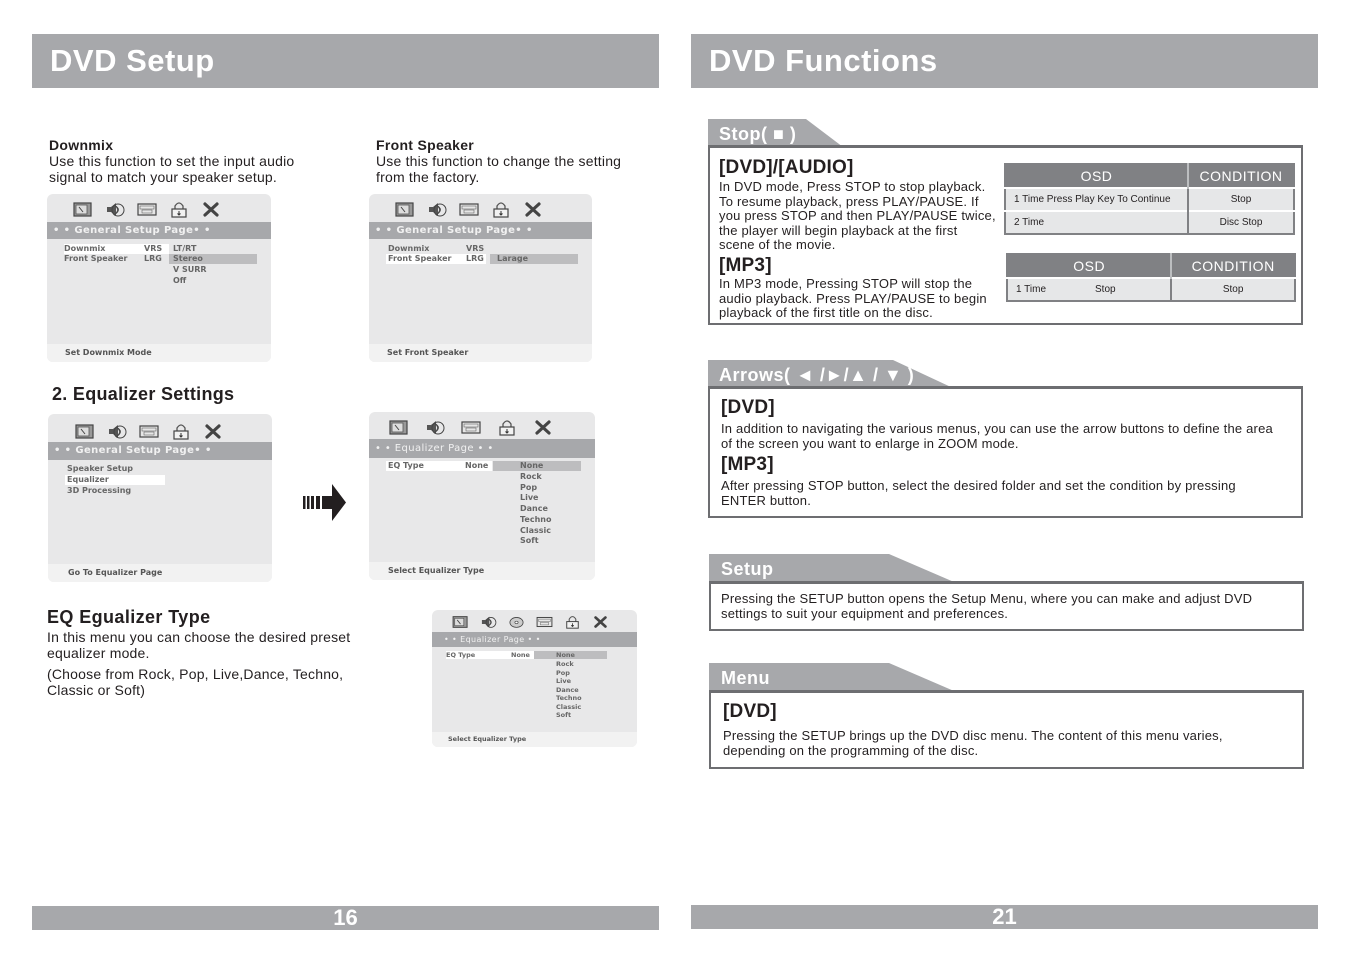 The image size is (1351, 954). I want to click on eq-type-heading: EQ Egualizer Type, so click(129, 617).